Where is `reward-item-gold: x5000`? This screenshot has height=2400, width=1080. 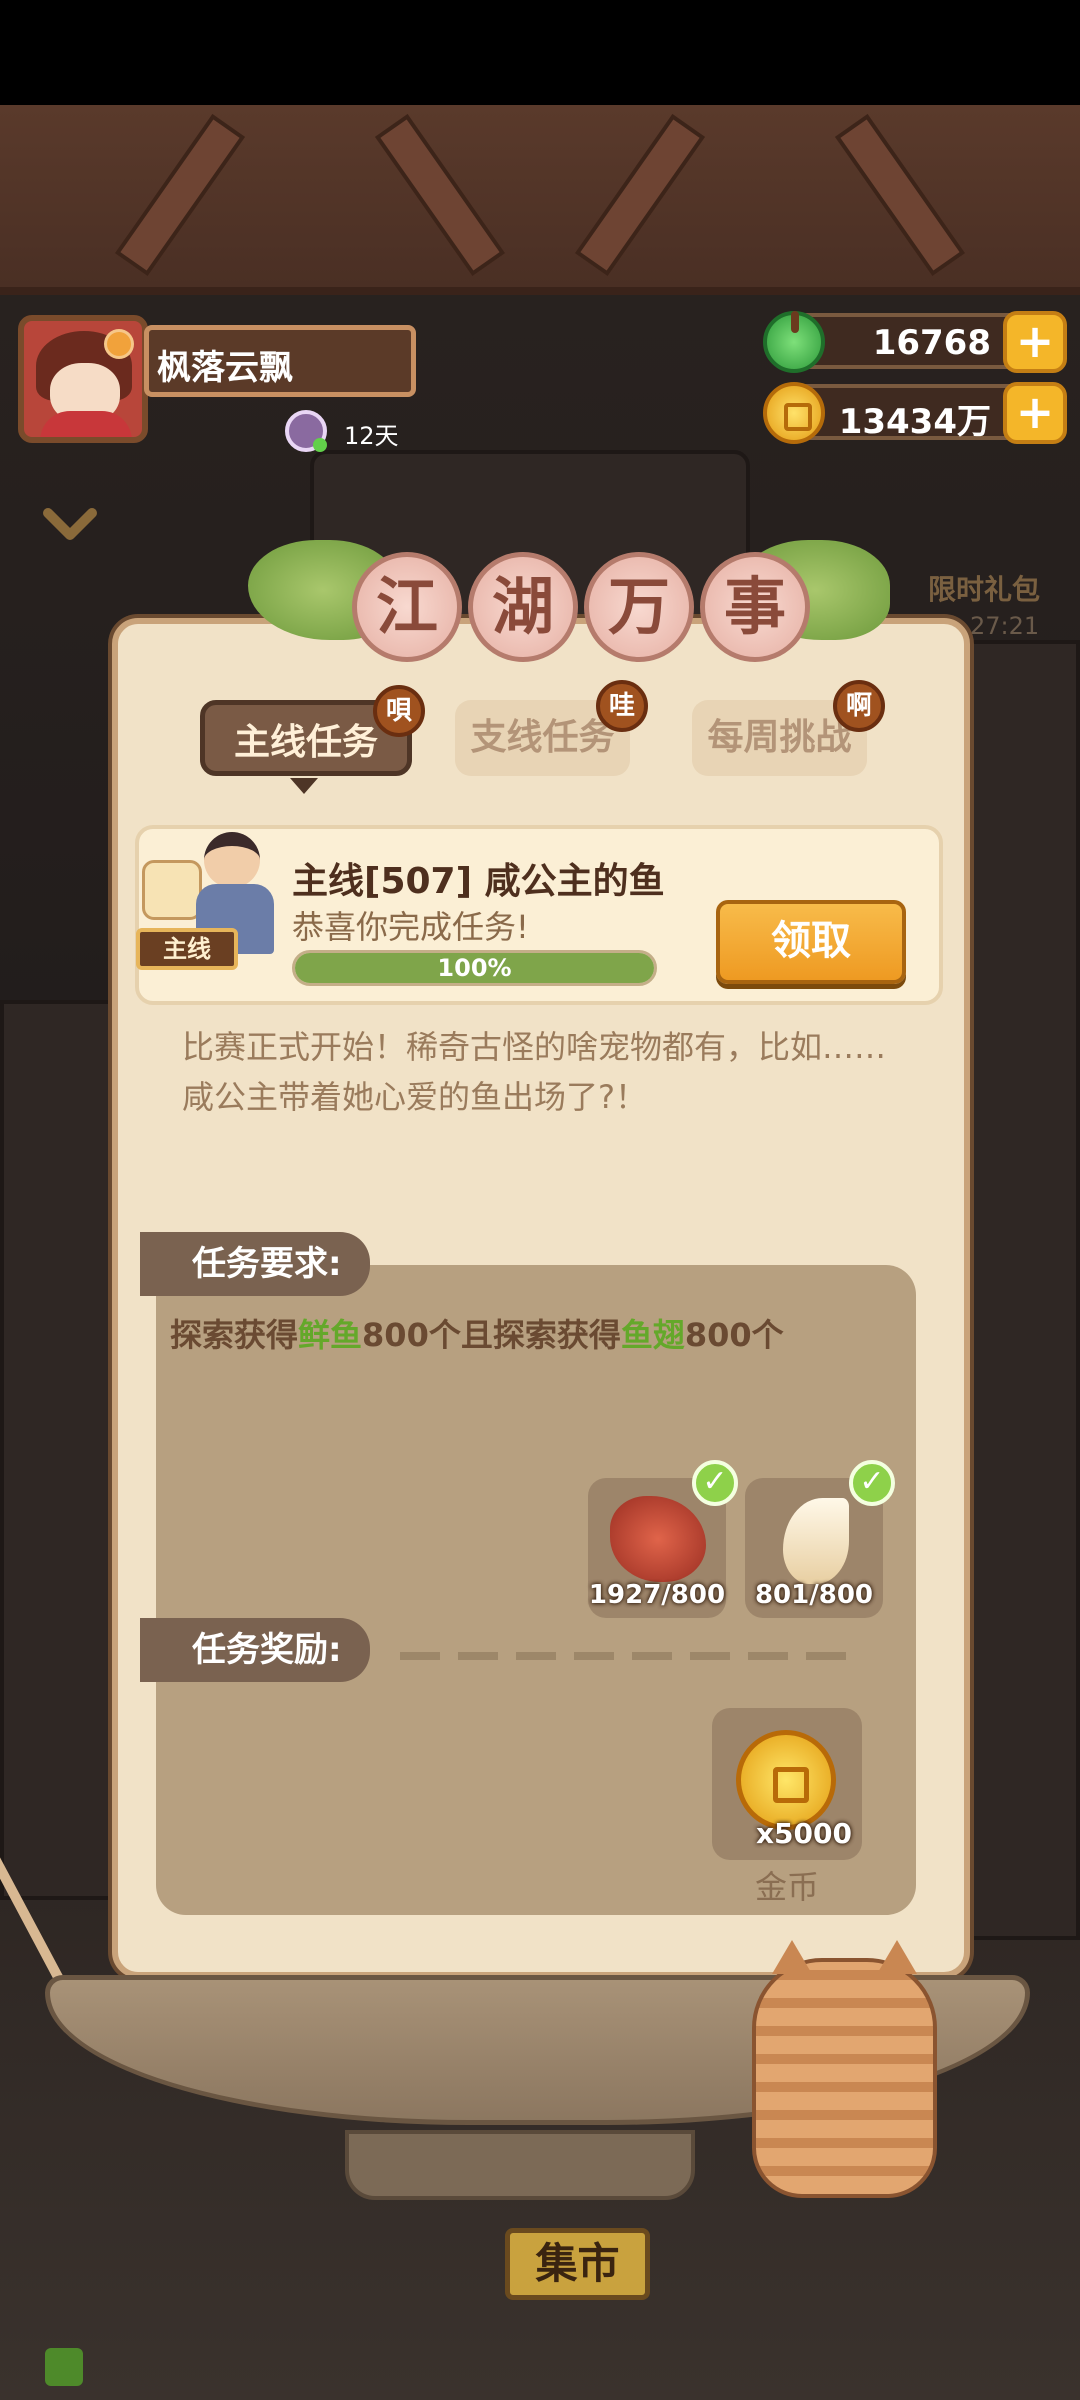 reward-item-gold: x5000 is located at coordinates (787, 1784).